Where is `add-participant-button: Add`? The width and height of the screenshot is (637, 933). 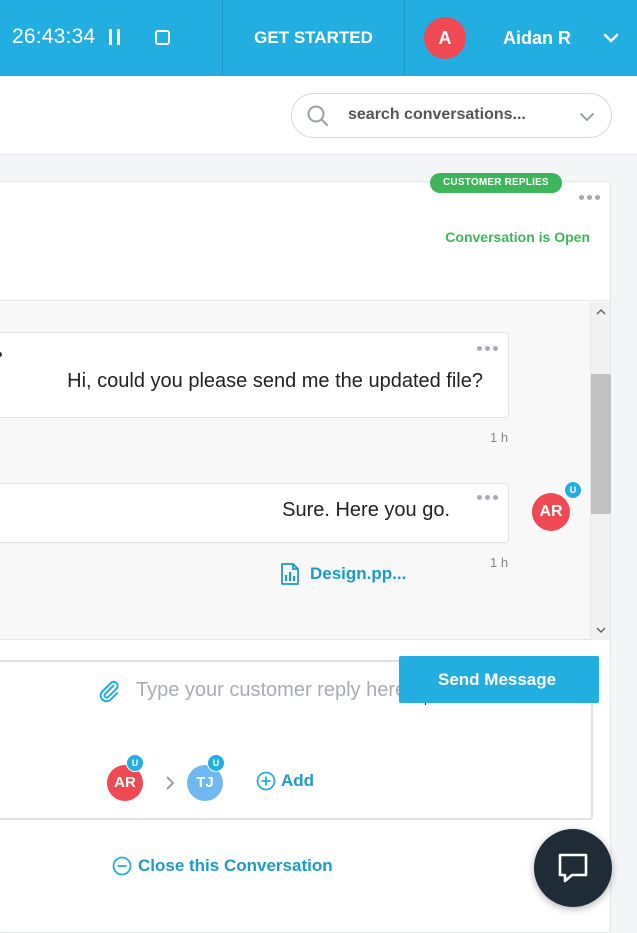 add-participant-button: Add is located at coordinates (285, 781).